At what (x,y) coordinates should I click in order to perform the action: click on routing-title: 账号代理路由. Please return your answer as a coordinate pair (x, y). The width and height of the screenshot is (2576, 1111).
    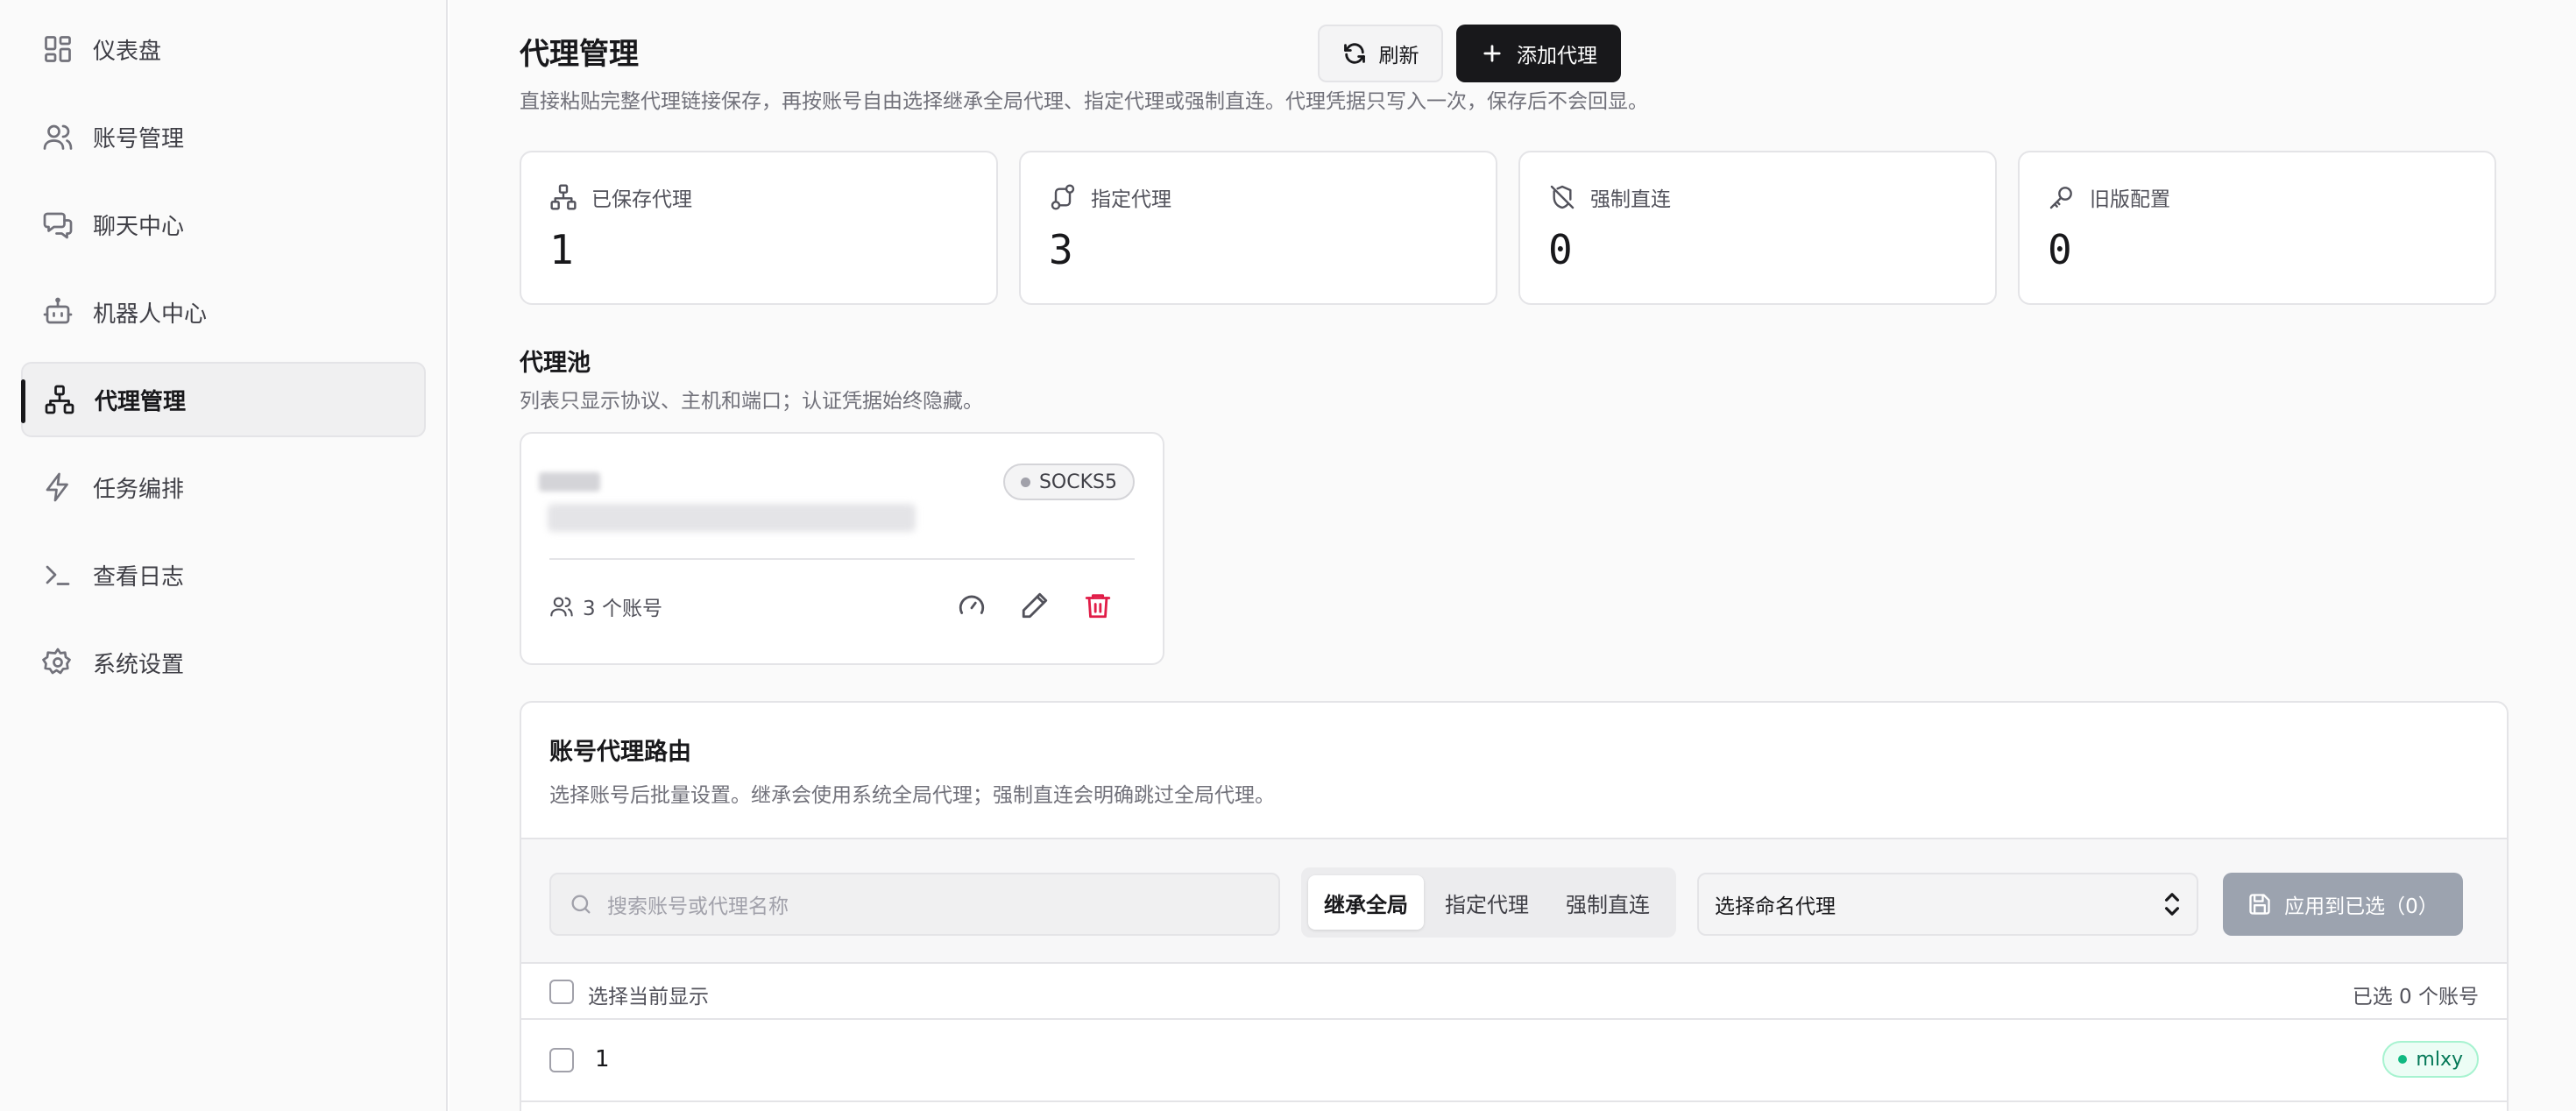
    Looking at the image, I should click on (620, 752).